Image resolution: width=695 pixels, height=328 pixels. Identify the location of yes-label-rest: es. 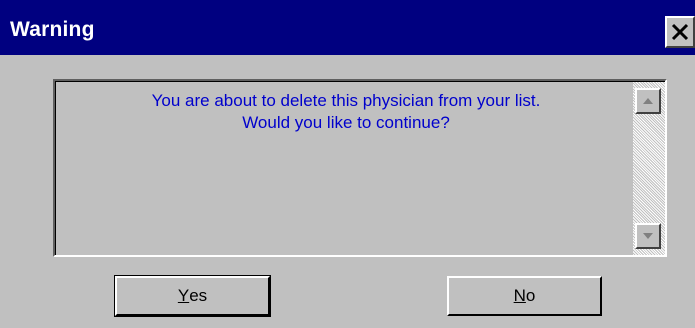
(198, 295).